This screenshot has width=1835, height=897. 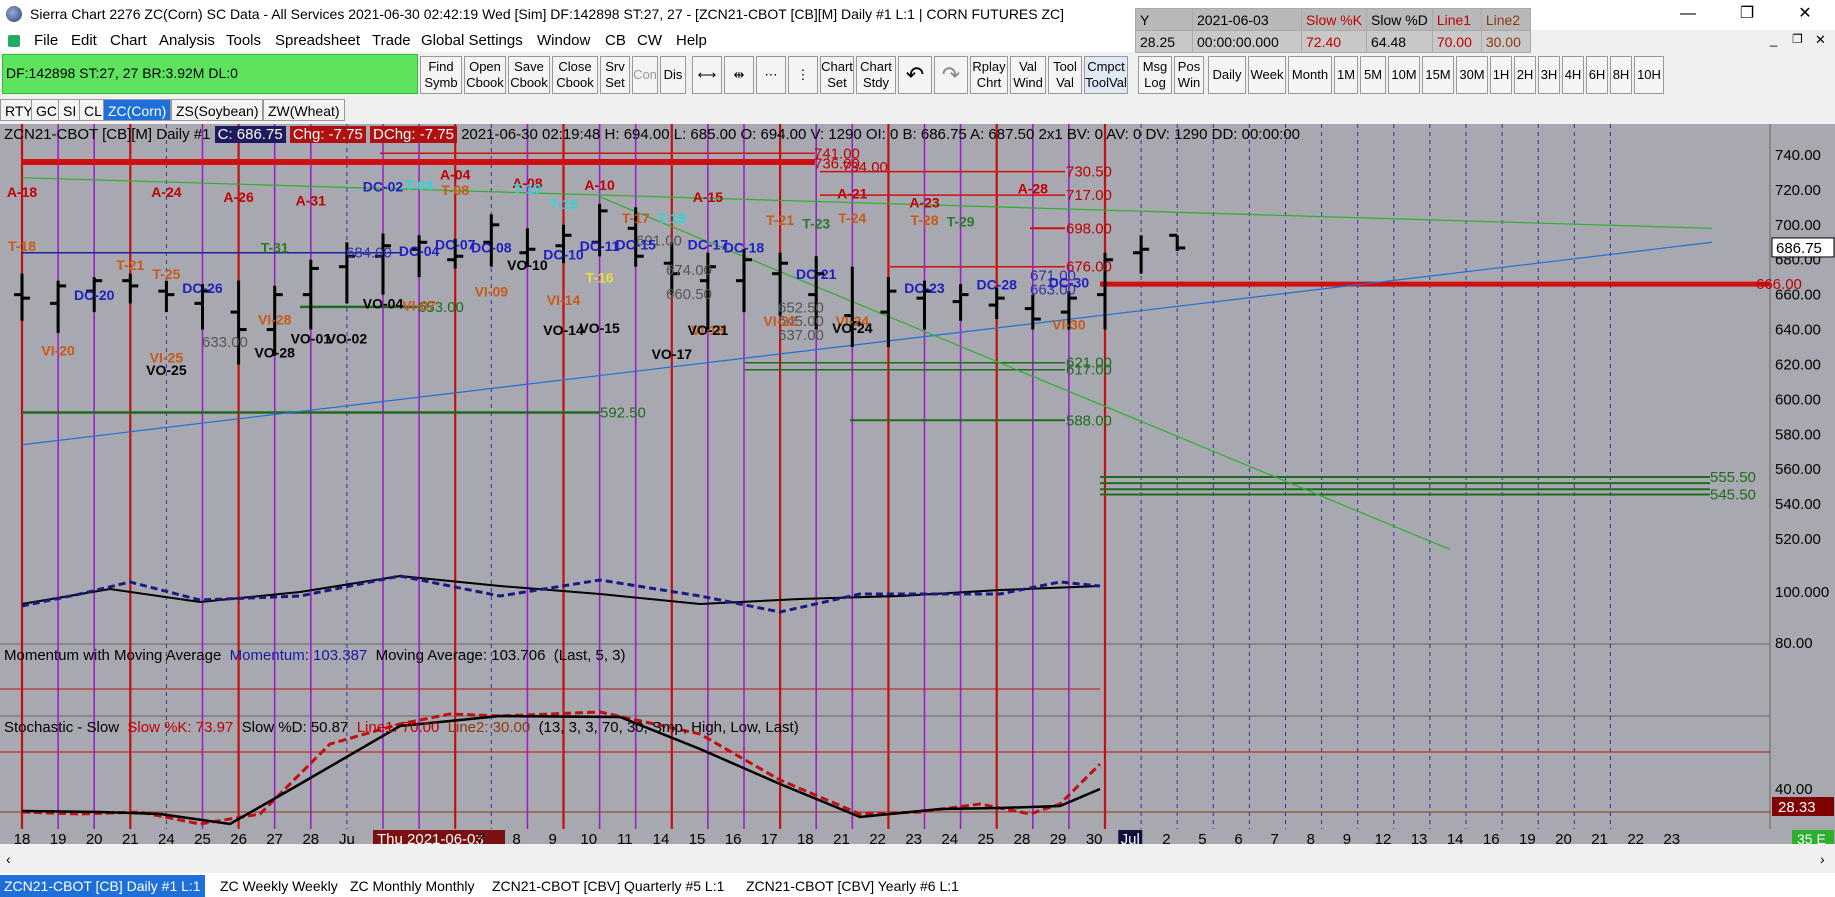 What do you see at coordinates (1028, 75) in the screenshot?
I see `values-window-button: Val Wind` at bounding box center [1028, 75].